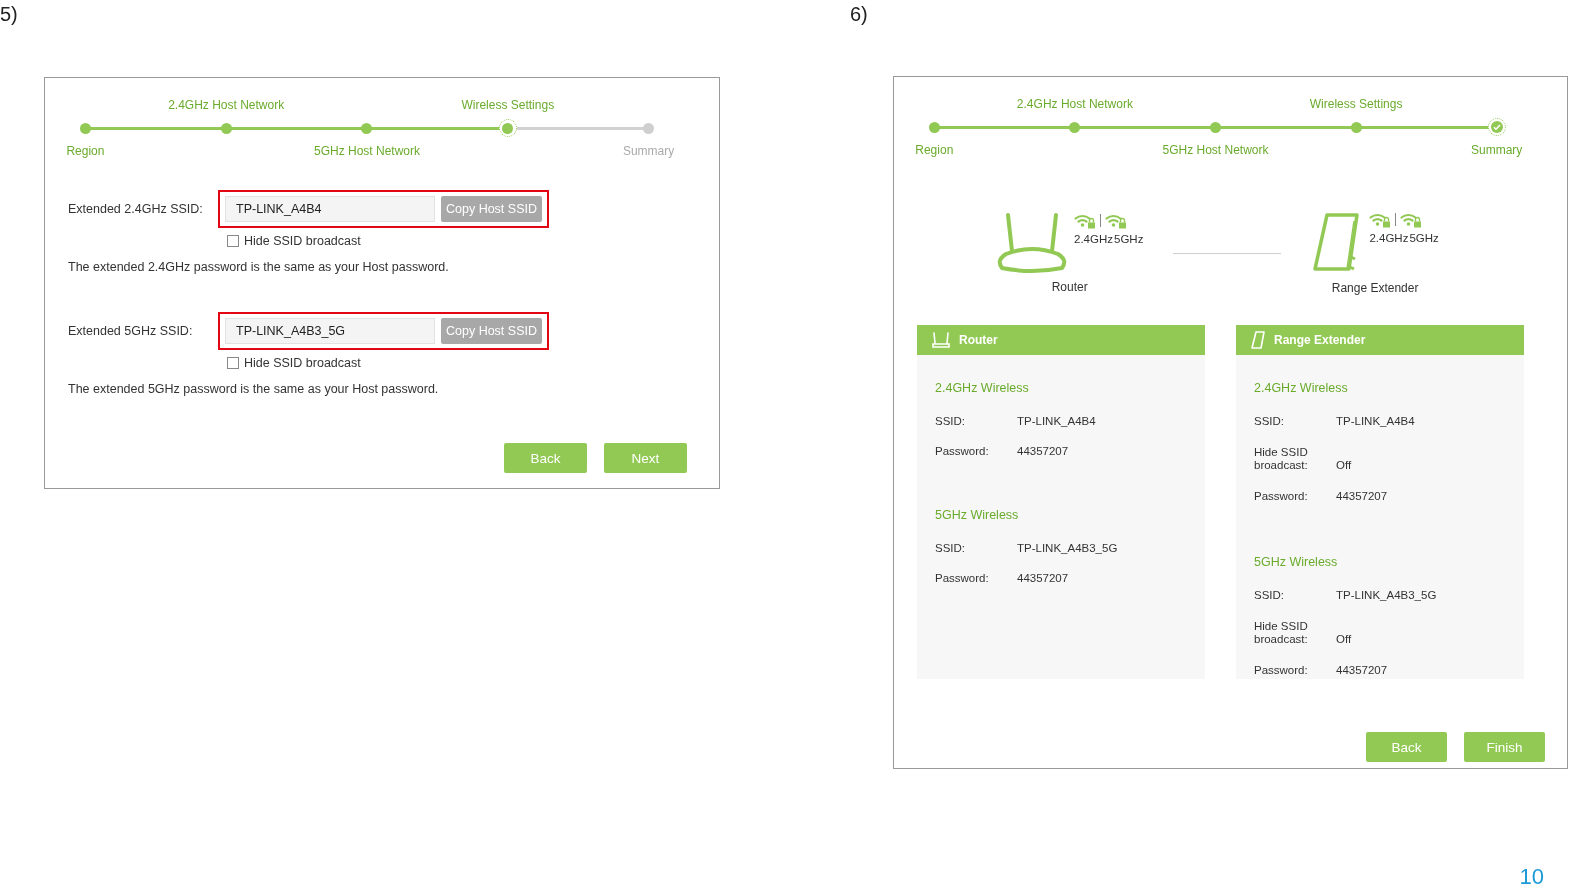  I want to click on card-title: Range Extender, so click(1320, 340).